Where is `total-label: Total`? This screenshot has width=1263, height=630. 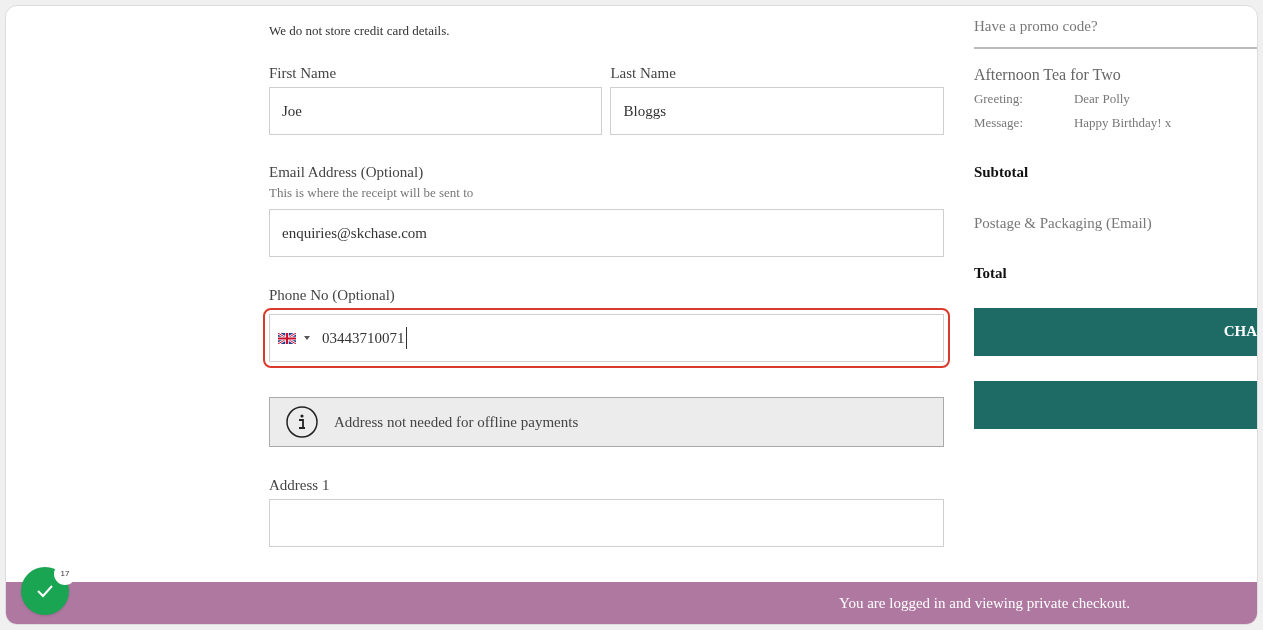 total-label: Total is located at coordinates (990, 273).